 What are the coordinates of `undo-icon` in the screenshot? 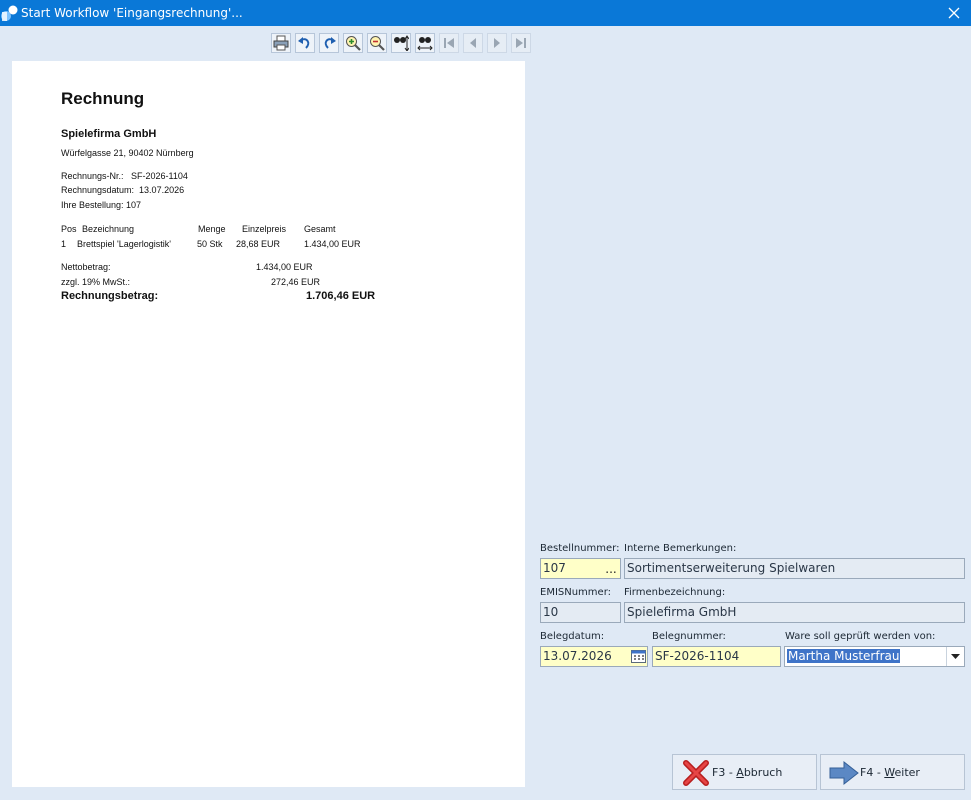 It's located at (304, 43).